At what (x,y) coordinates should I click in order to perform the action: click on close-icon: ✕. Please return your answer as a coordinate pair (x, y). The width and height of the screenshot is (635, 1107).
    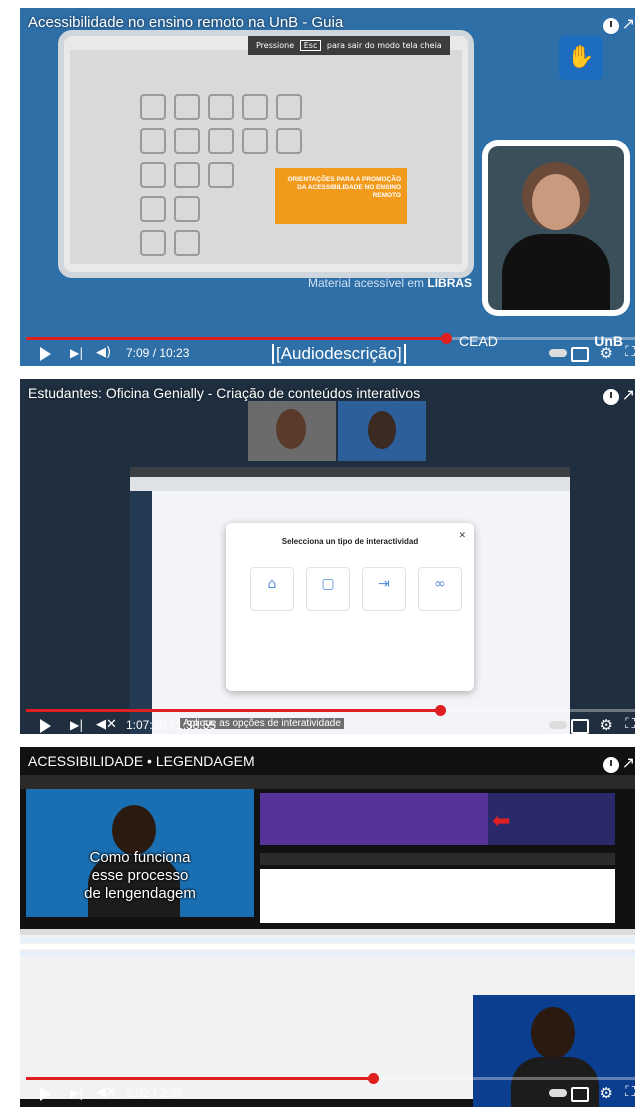
    Looking at the image, I should click on (462, 536).